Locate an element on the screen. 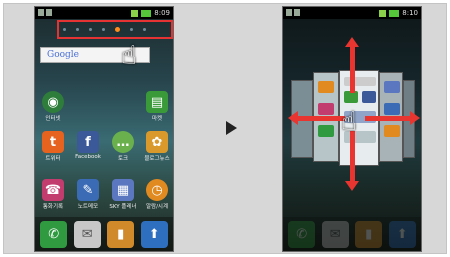 Image resolution: width=450 pixels, height=257 pixels. status-time: 8:10 is located at coordinates (410, 13).